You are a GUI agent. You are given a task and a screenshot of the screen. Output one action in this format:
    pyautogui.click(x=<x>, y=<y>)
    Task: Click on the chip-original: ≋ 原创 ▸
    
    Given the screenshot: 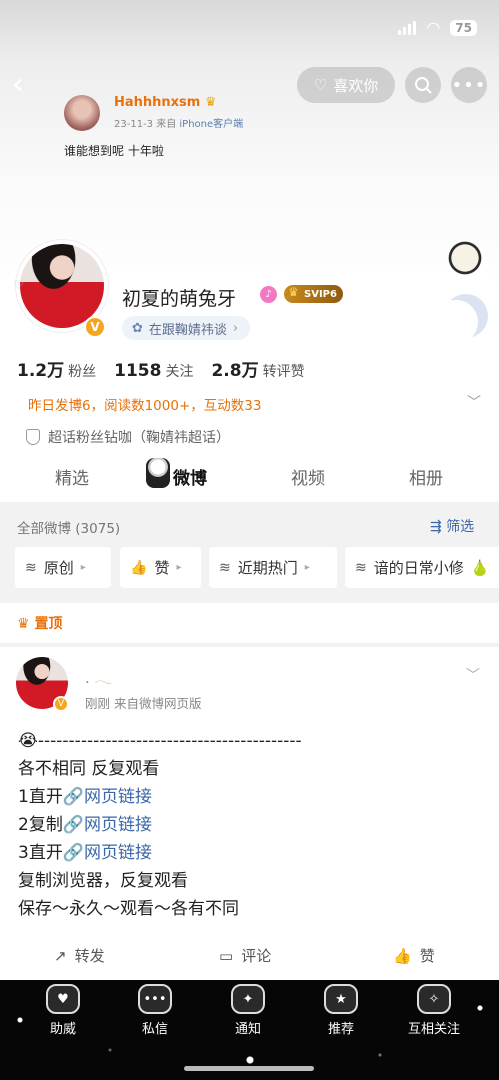 What is the action you would take?
    pyautogui.click(x=63, y=567)
    